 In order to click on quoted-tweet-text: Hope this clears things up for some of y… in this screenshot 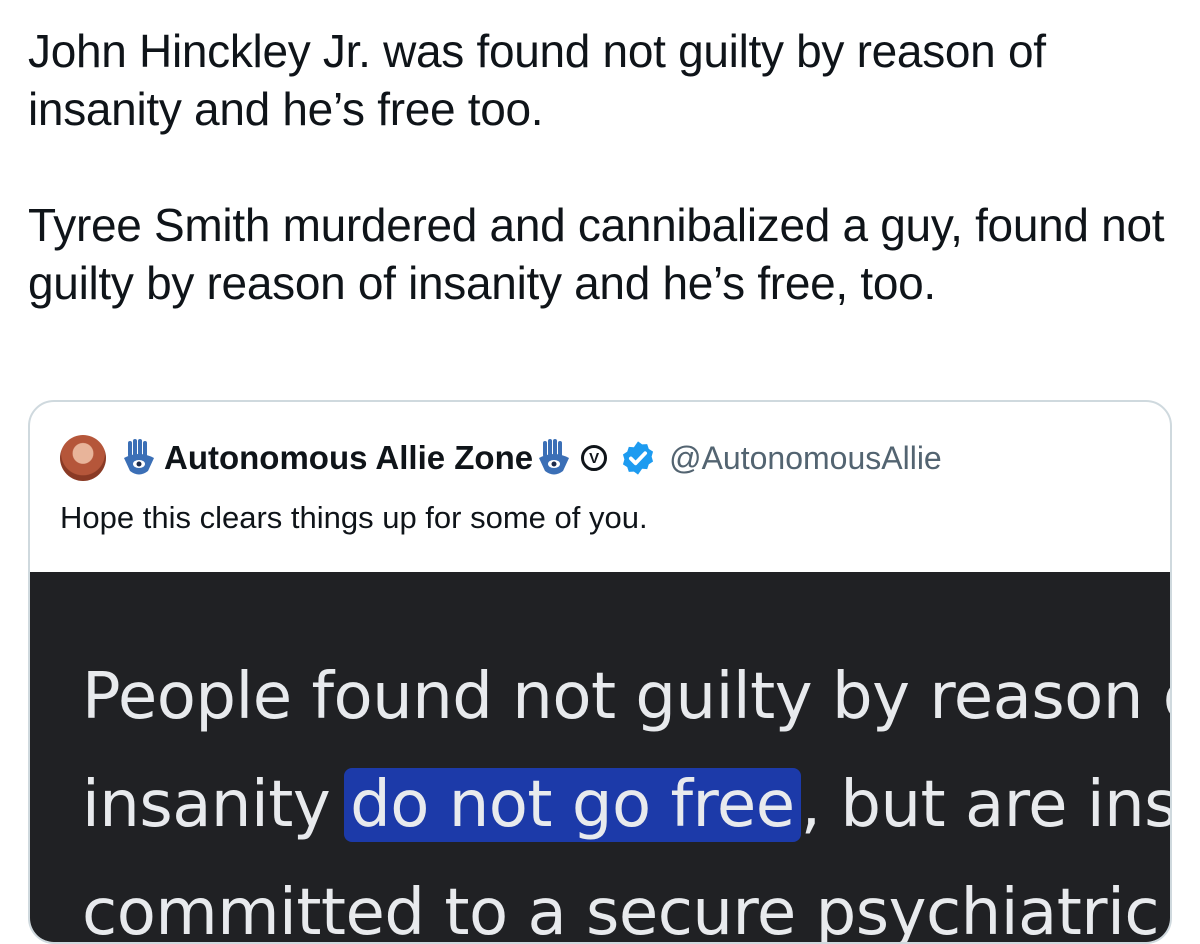, I will do `click(354, 517)`.